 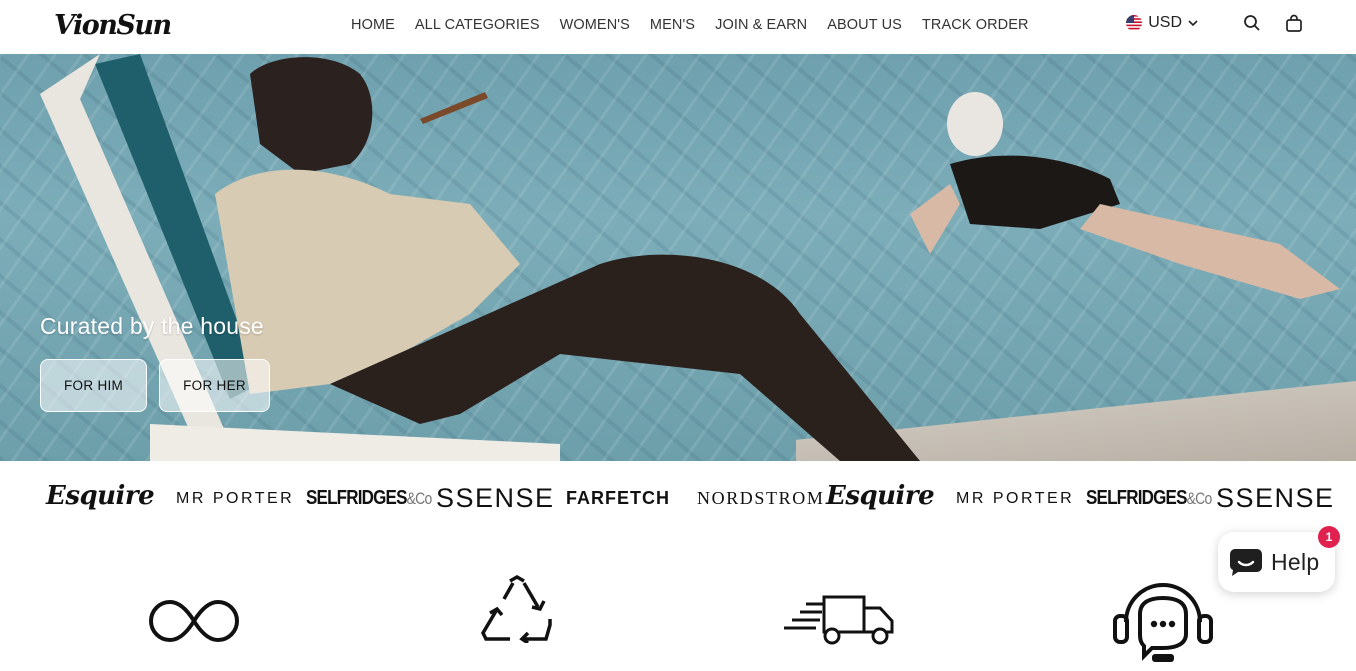 I want to click on infinity-icon, so click(x=194, y=621).